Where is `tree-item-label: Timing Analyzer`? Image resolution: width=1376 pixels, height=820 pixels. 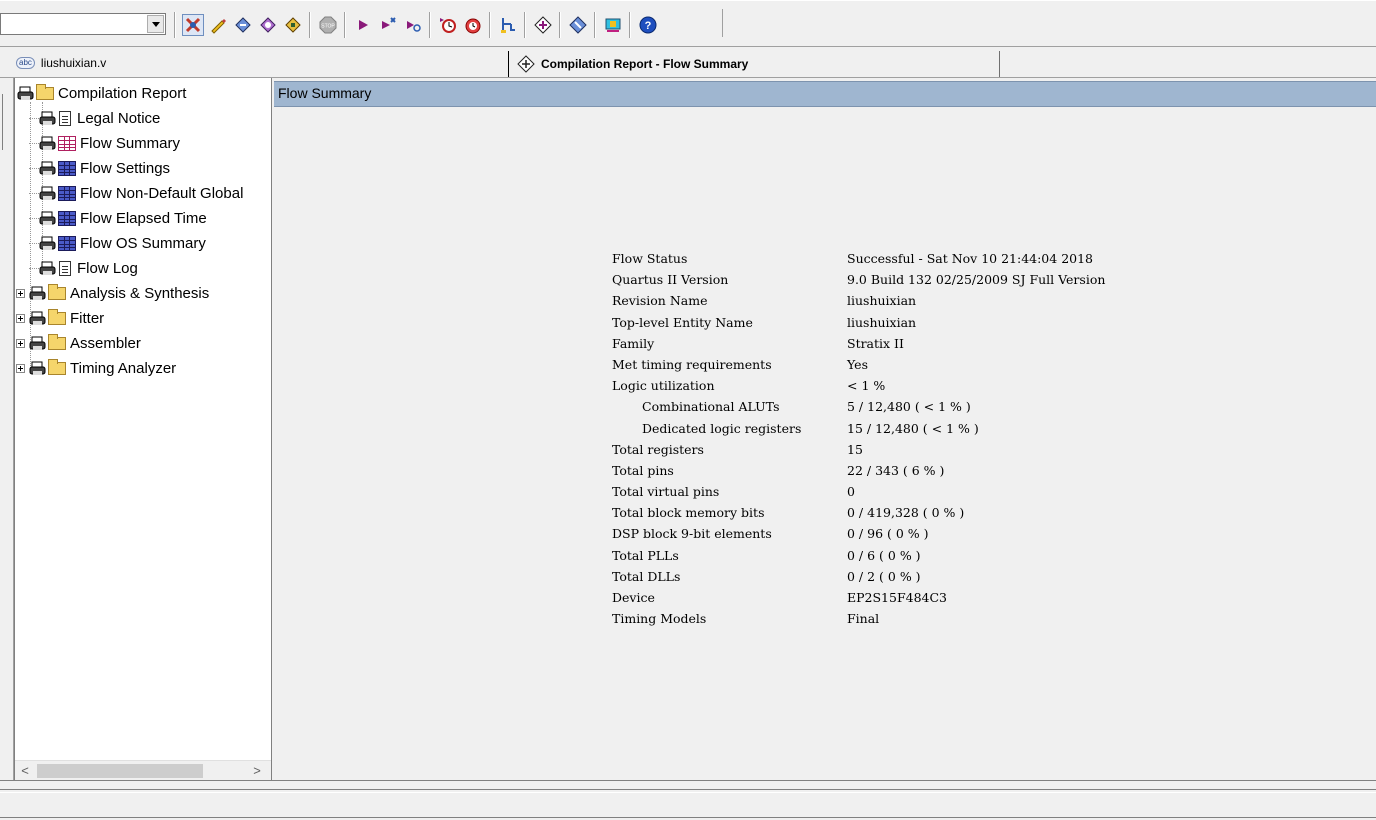 tree-item-label: Timing Analyzer is located at coordinates (123, 368).